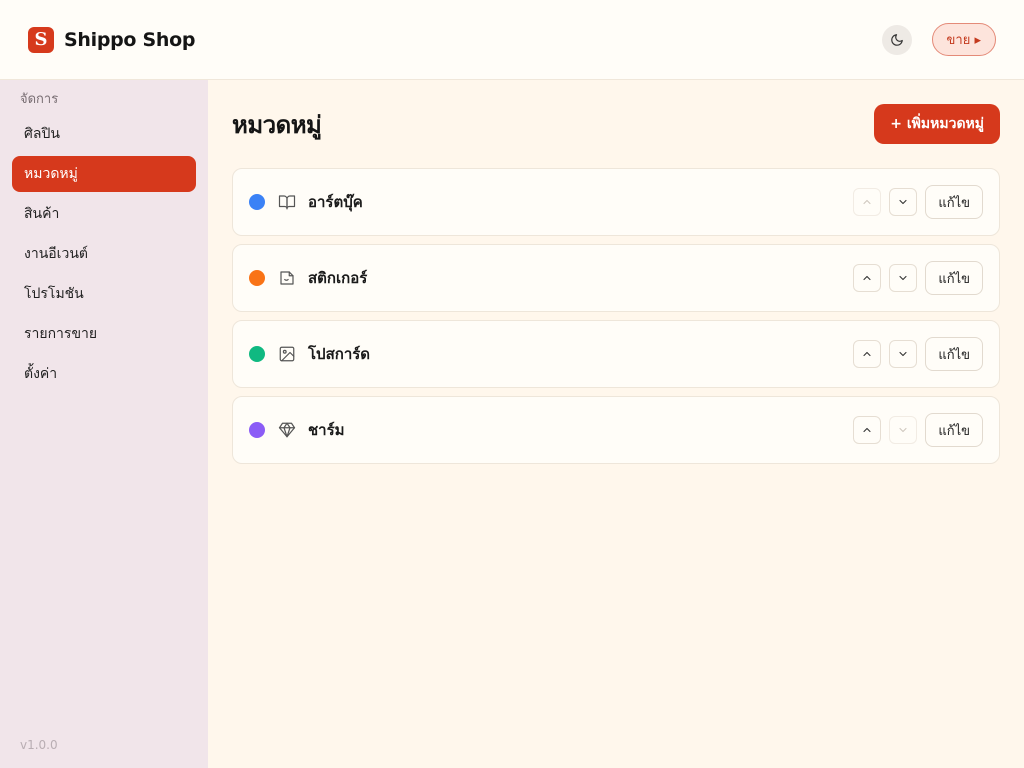 This screenshot has width=1024, height=768. Describe the element at coordinates (963, 39) in the screenshot. I see `sell-button: ขาย ▸` at that location.